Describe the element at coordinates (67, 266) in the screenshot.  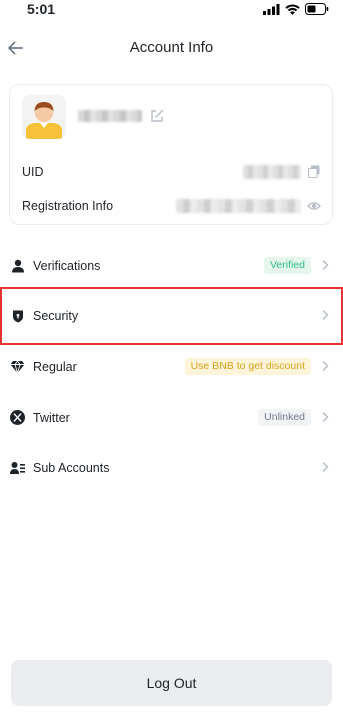
I see `menu-item-label: Verifications` at that location.